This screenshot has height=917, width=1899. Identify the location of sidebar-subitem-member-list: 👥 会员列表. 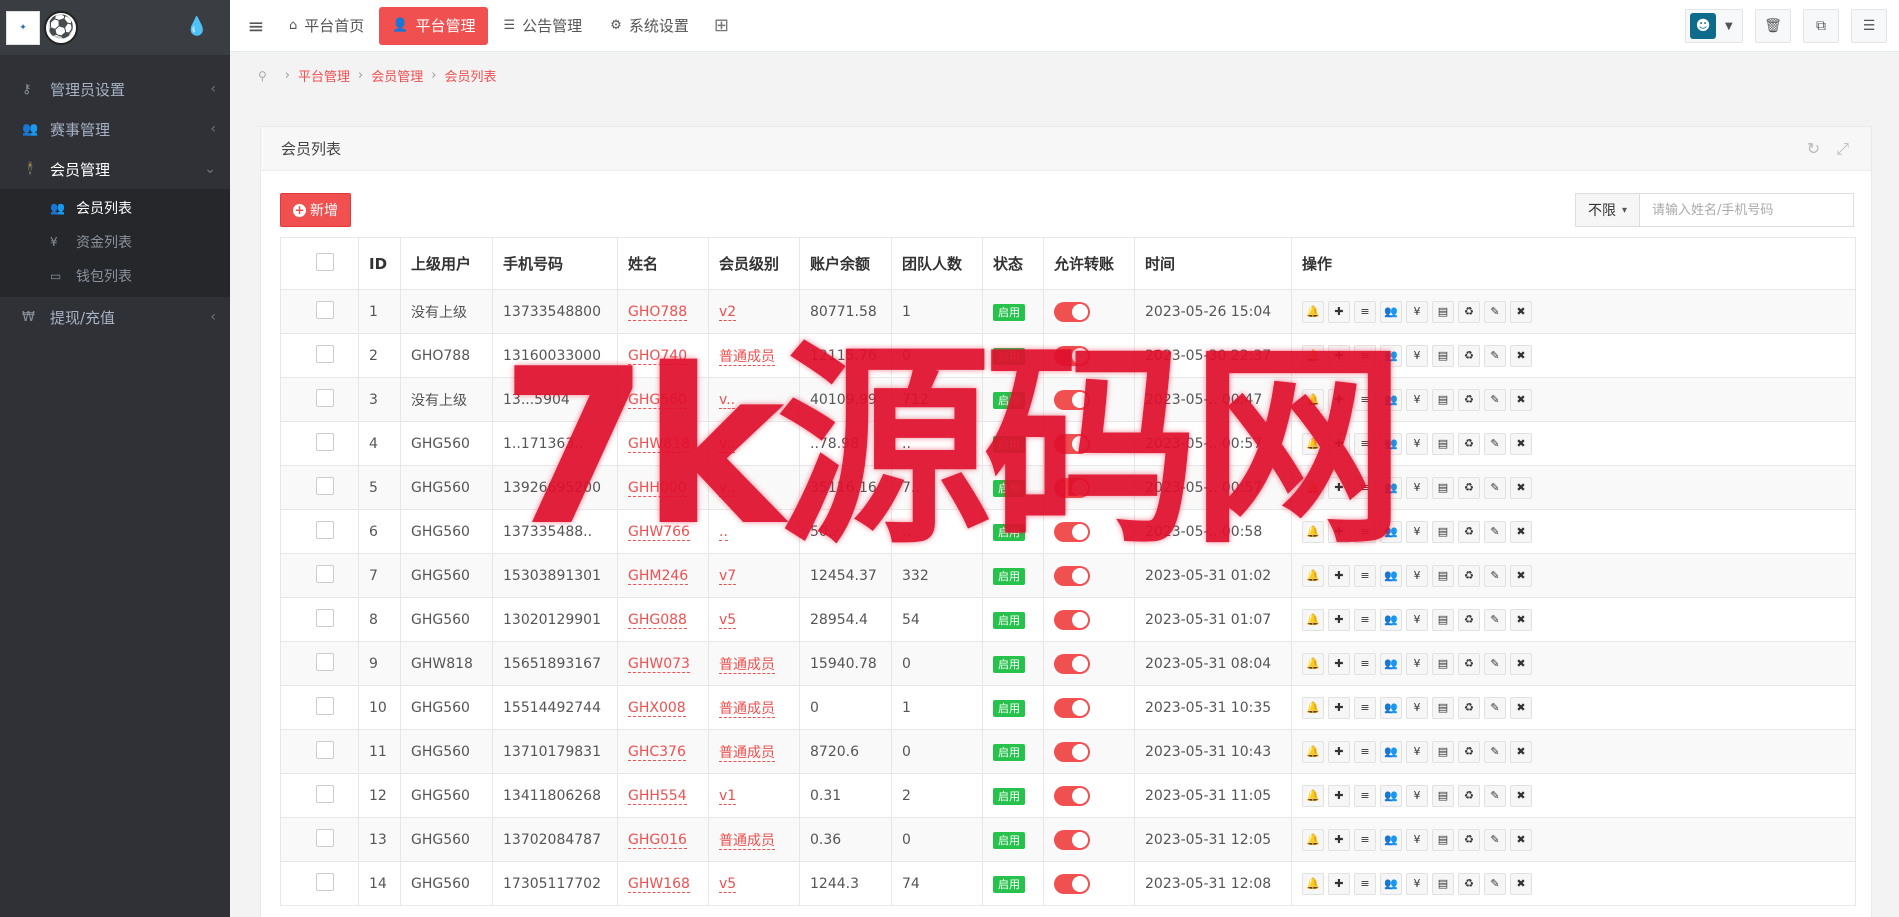
(115, 208).